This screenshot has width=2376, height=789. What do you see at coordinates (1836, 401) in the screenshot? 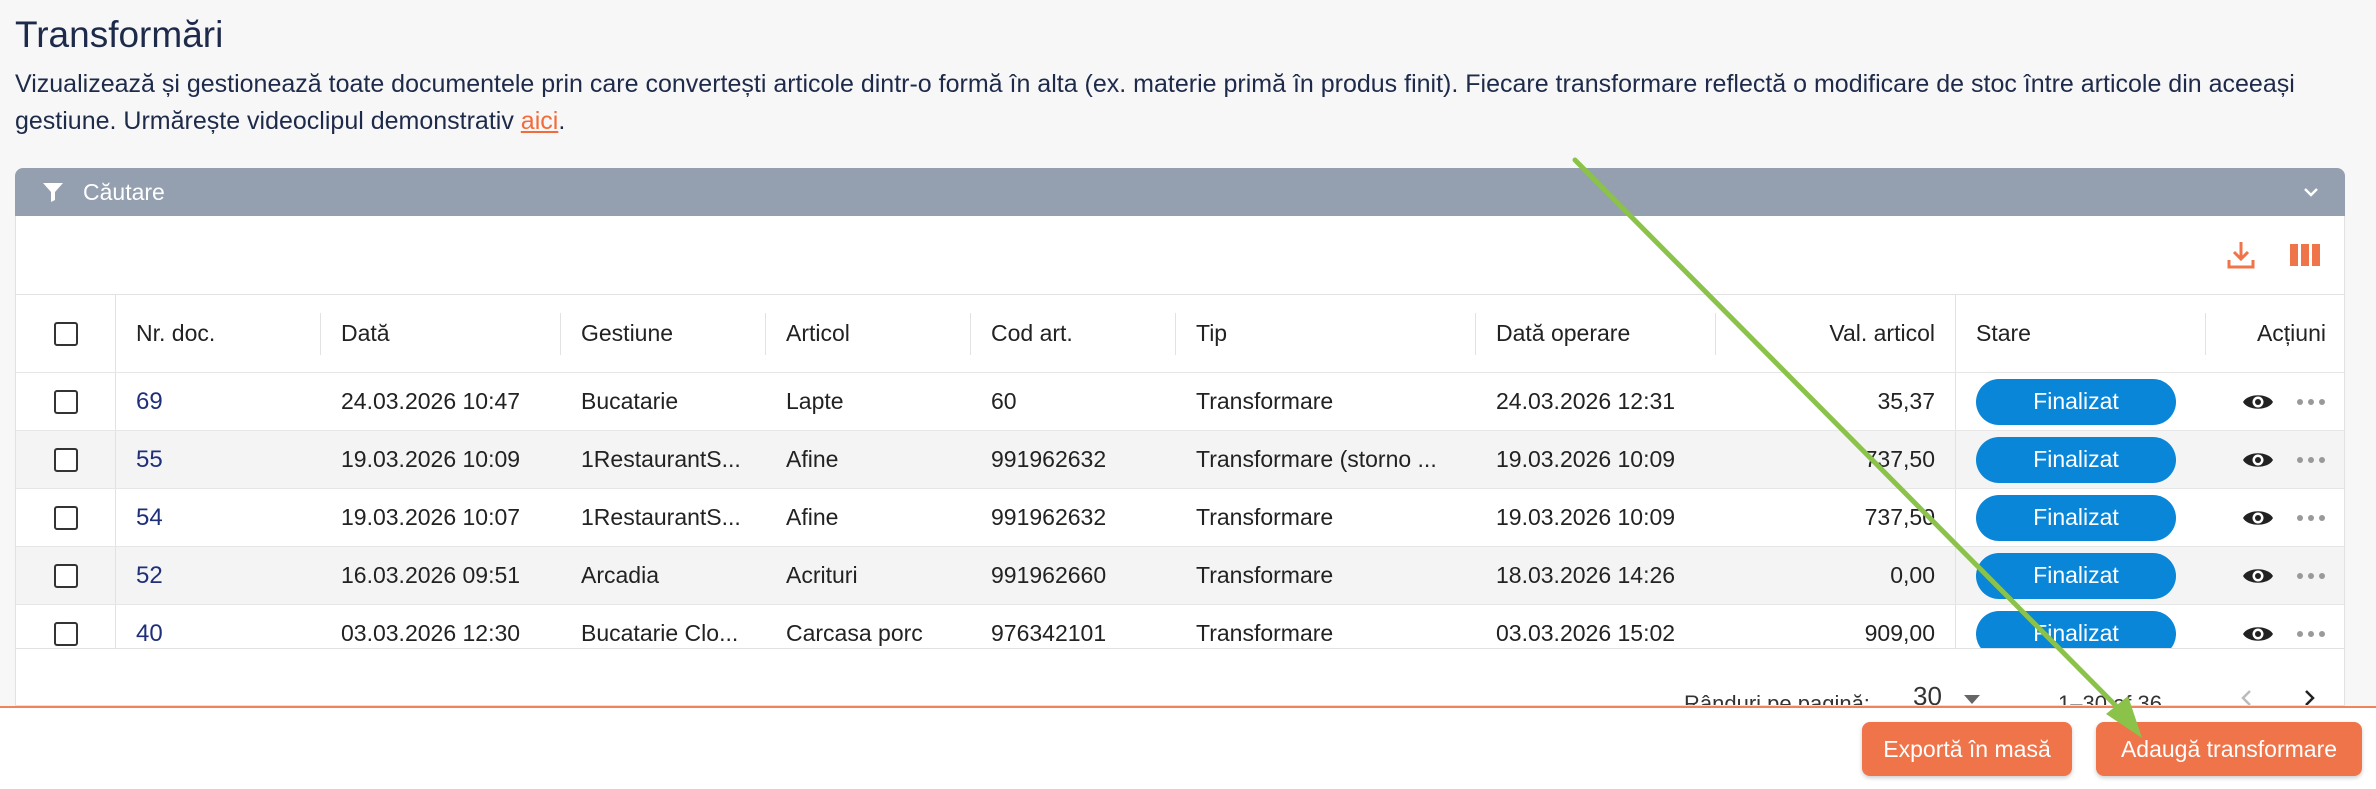
I see `valoare-cell: 35,37` at bounding box center [1836, 401].